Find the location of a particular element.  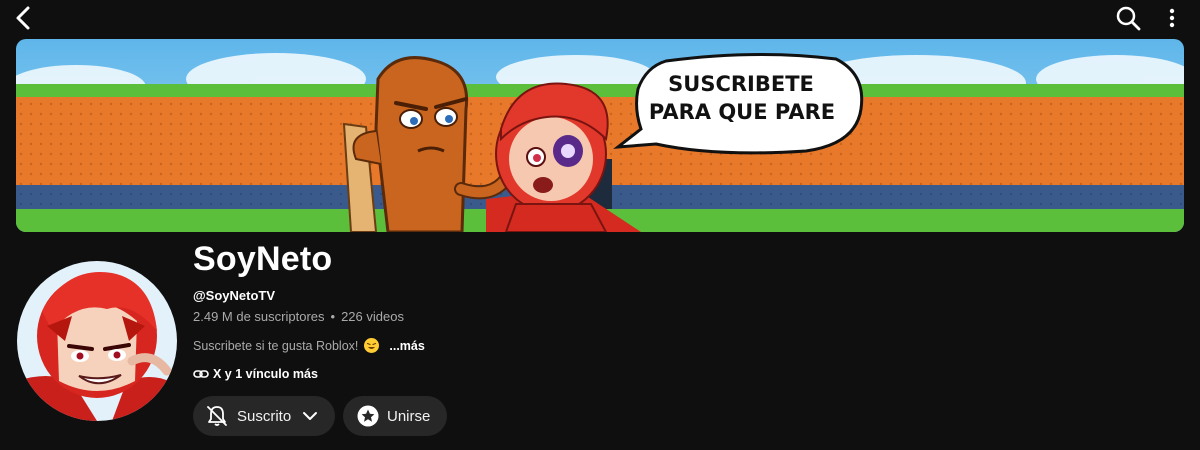

channel-avatar is located at coordinates (97, 341).